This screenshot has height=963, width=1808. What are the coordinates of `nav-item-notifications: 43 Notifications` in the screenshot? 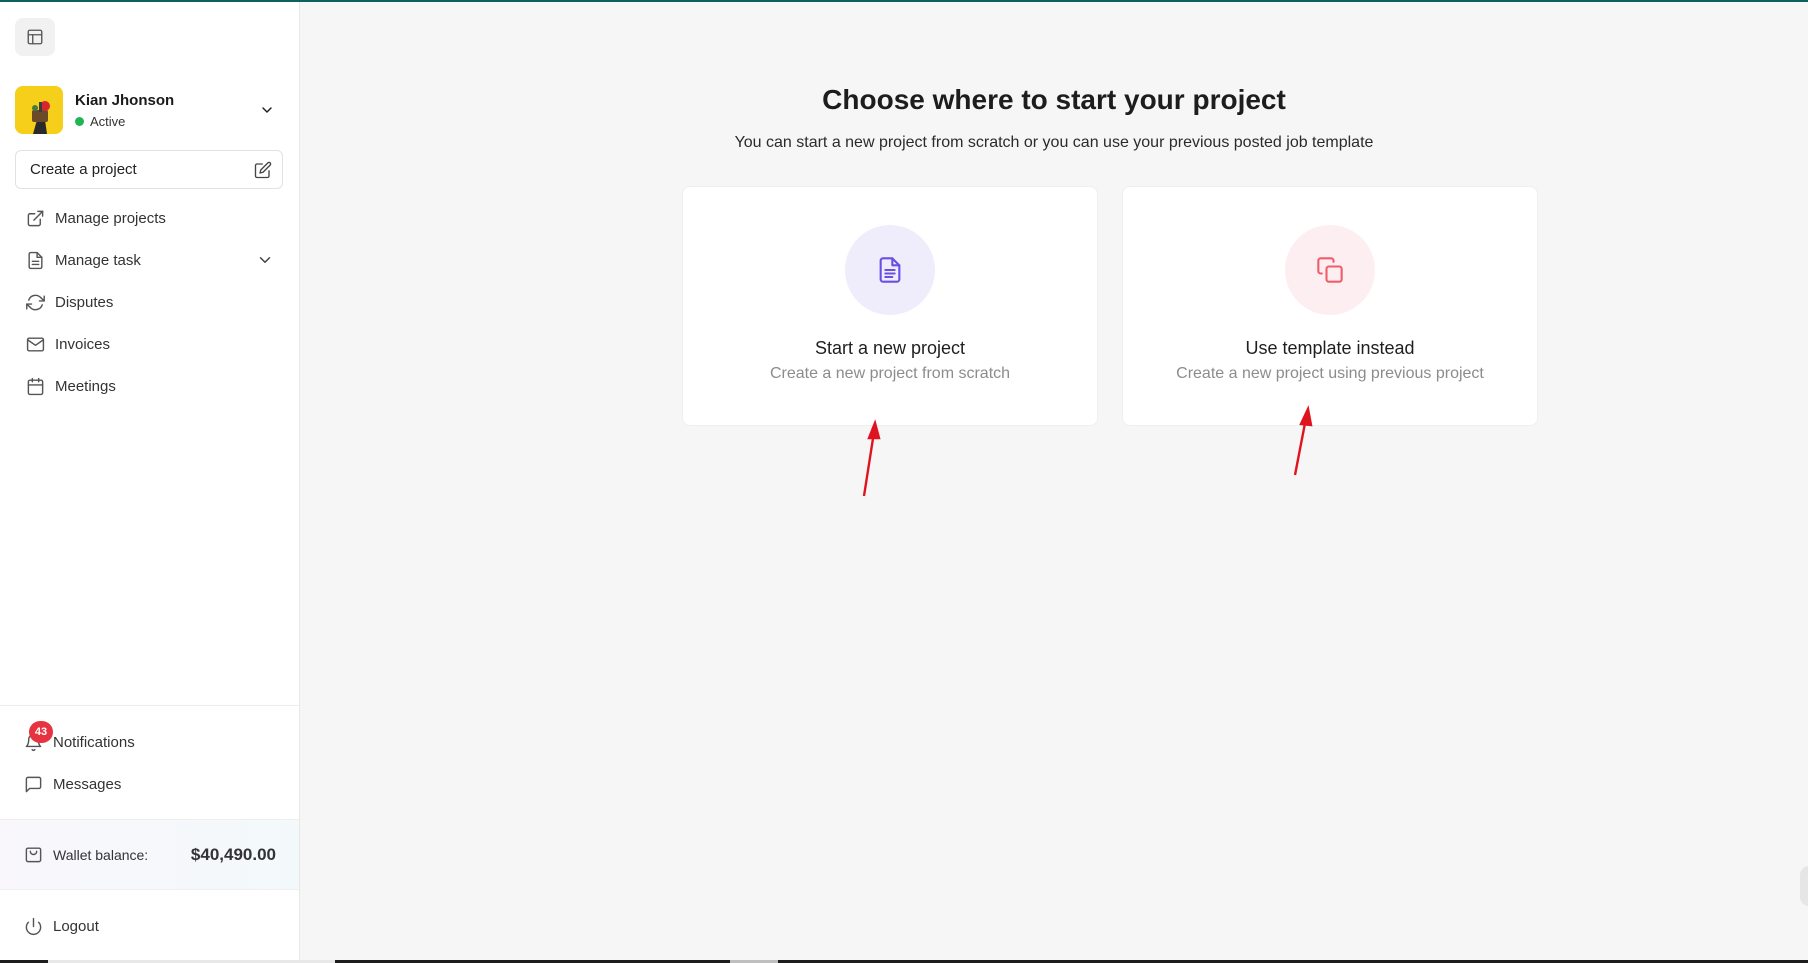 It's located at (150, 742).